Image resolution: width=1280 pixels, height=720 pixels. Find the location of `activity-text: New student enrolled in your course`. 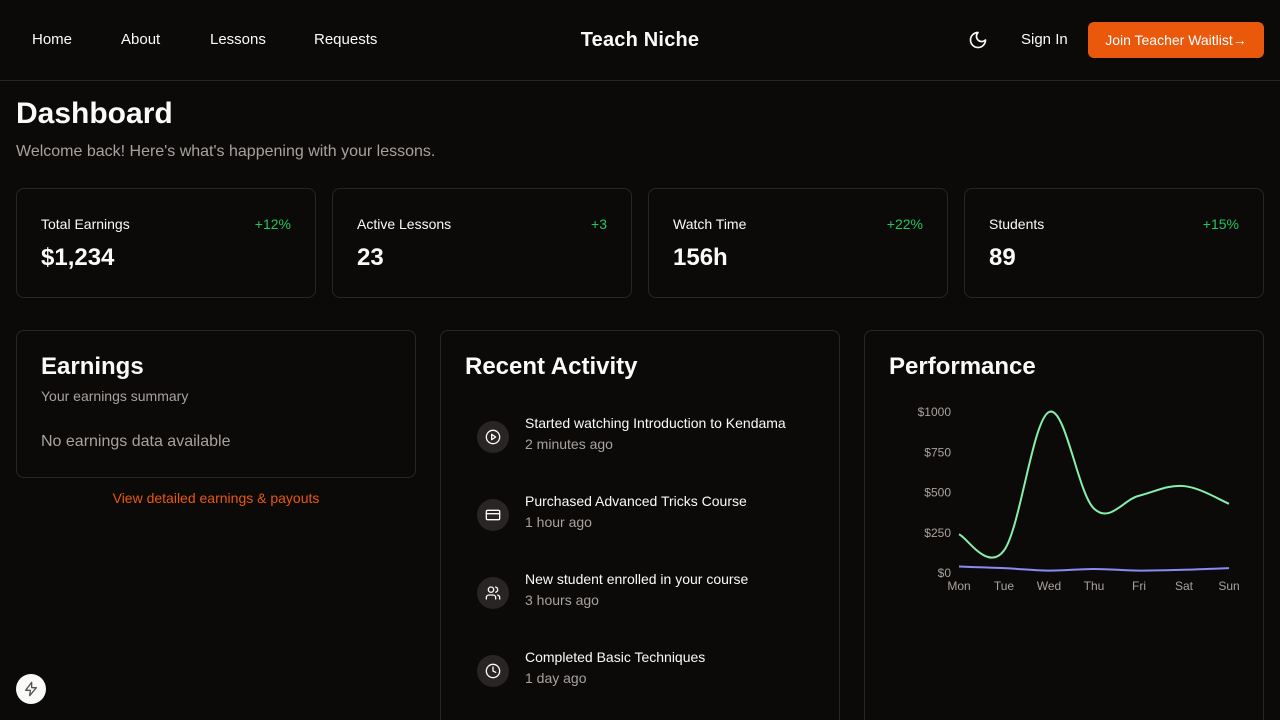

activity-text: New student enrolled in your course is located at coordinates (637, 579).